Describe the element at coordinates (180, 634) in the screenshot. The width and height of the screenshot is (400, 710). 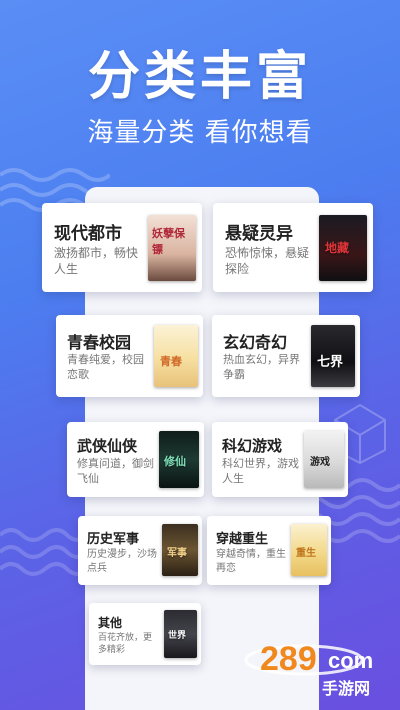
I see `book-cover: 世界` at that location.